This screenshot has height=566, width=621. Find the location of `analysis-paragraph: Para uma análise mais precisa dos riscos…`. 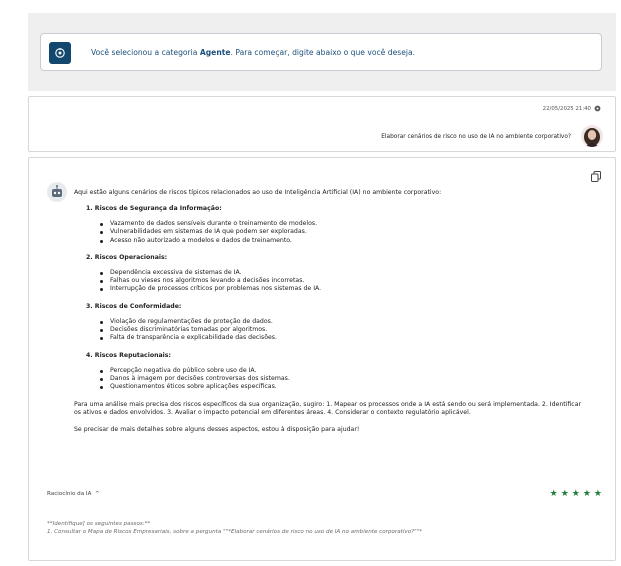

analysis-paragraph: Para uma análise mais precisa dos riscos… is located at coordinates (328, 408).